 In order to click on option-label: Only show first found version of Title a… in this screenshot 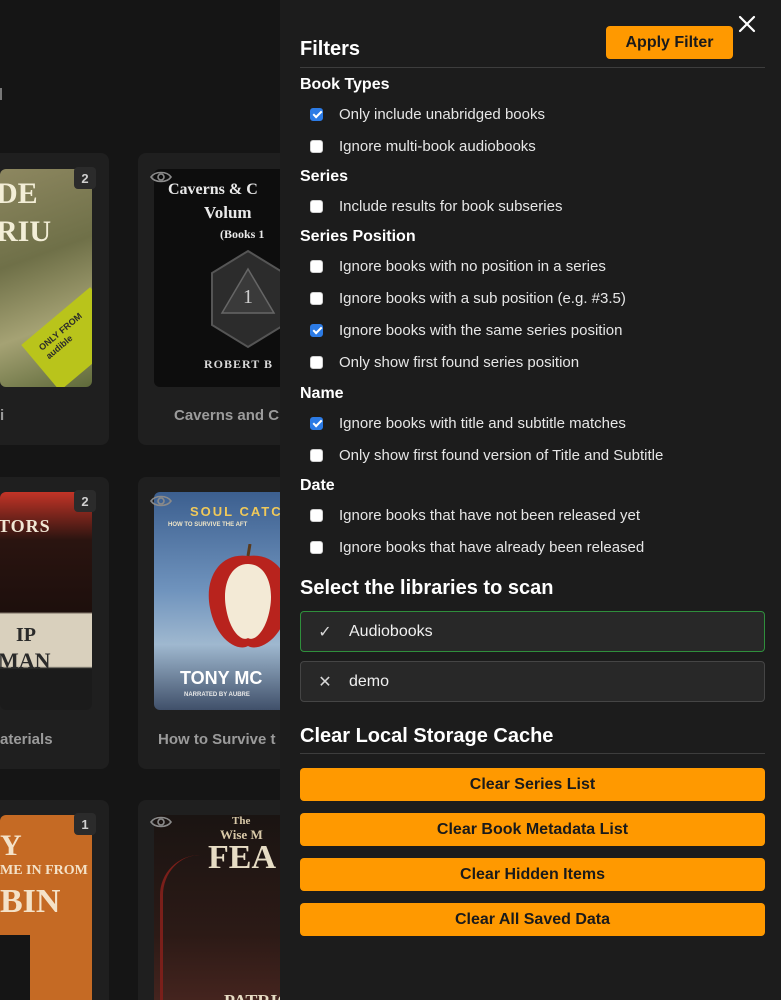, I will do `click(501, 455)`.